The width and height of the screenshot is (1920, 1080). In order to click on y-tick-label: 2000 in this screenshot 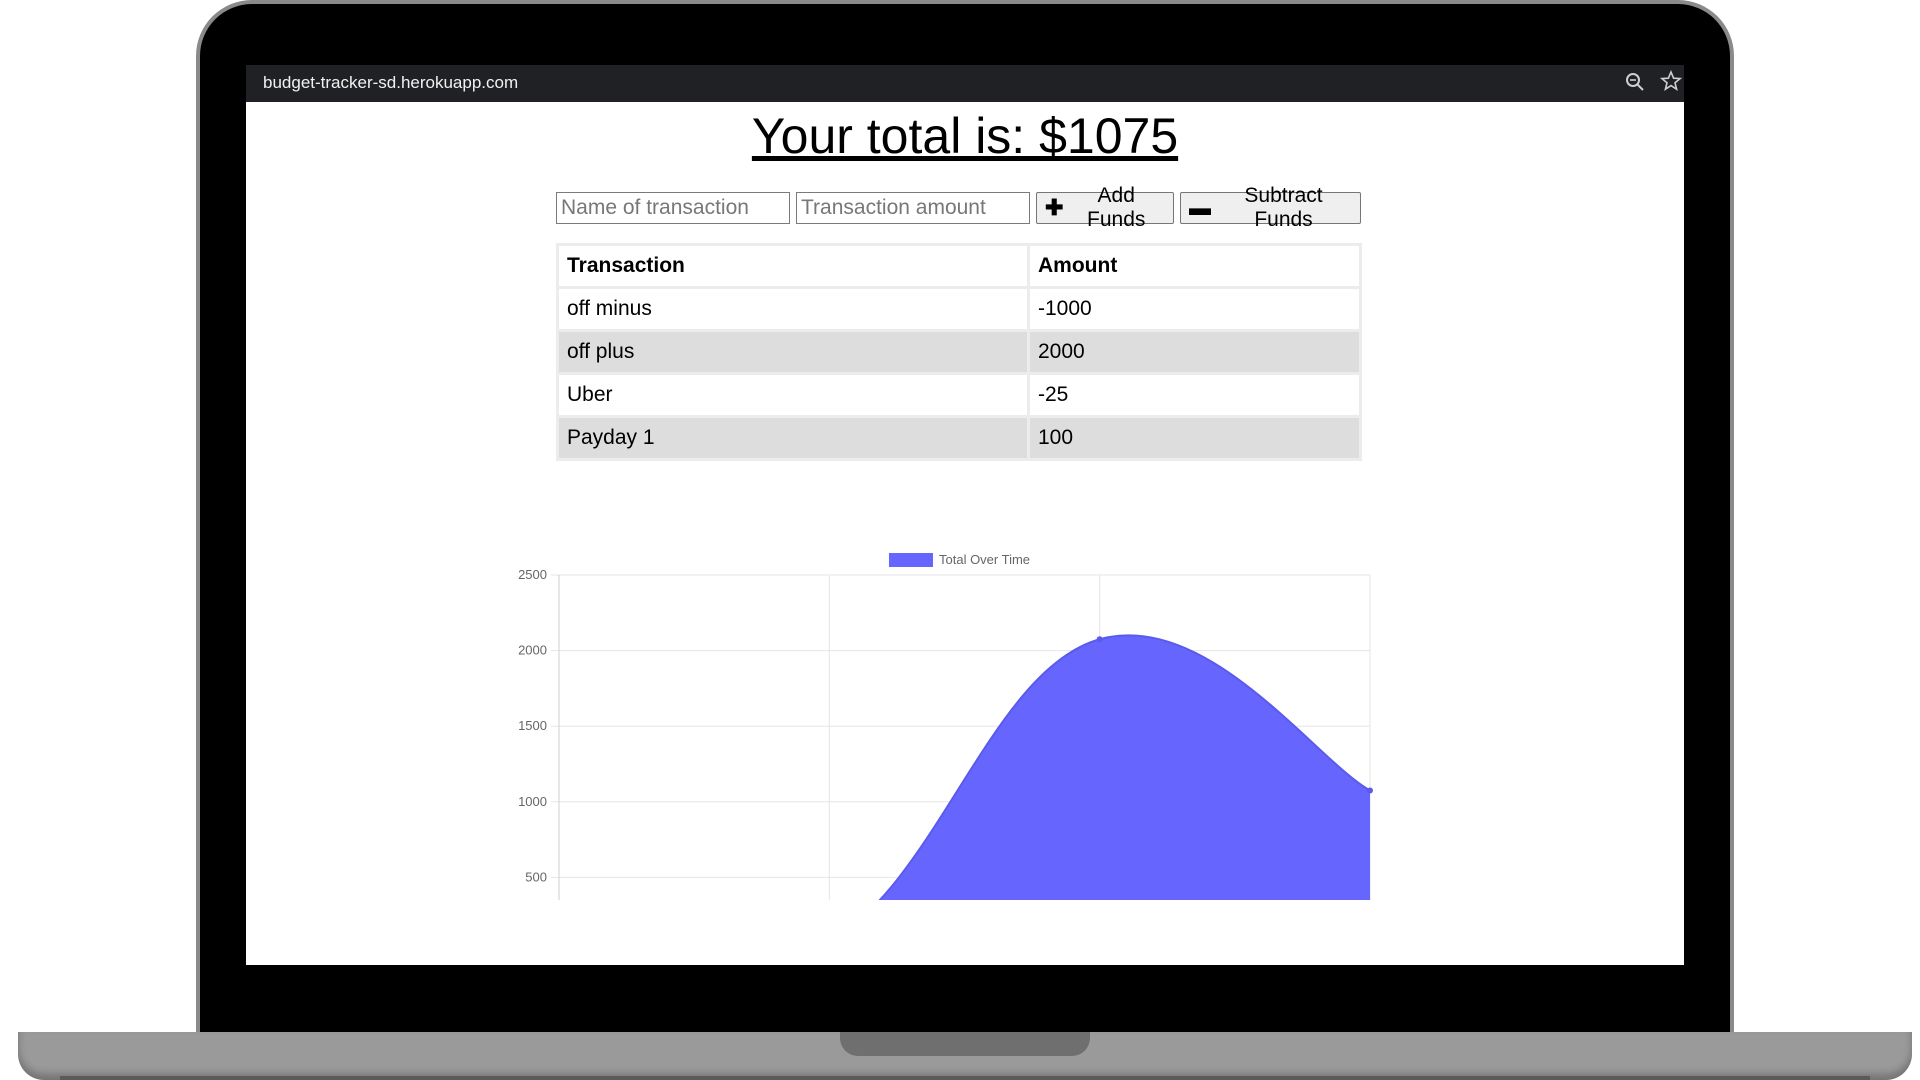, I will do `click(532, 650)`.